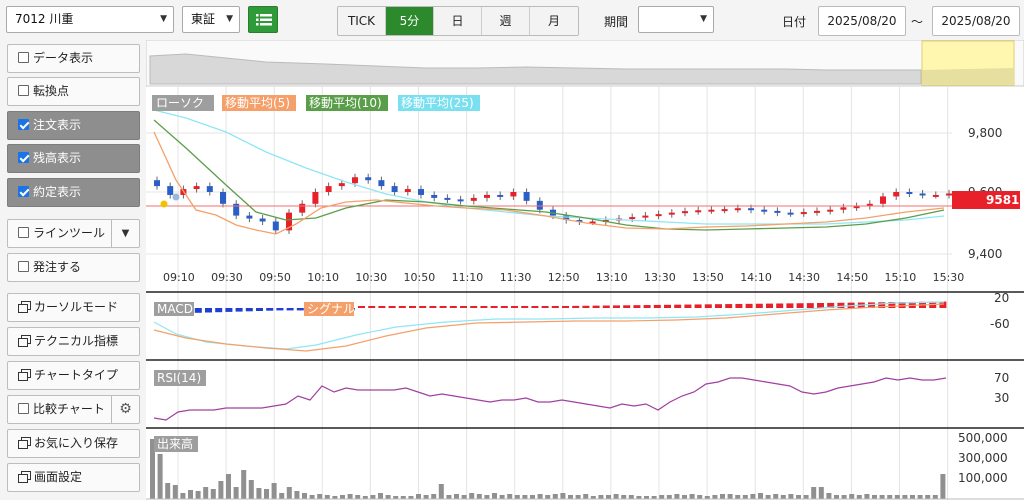 Image resolution: width=1024 pixels, height=500 pixels. I want to click on date-from-input: 2025/08/20, so click(862, 21).